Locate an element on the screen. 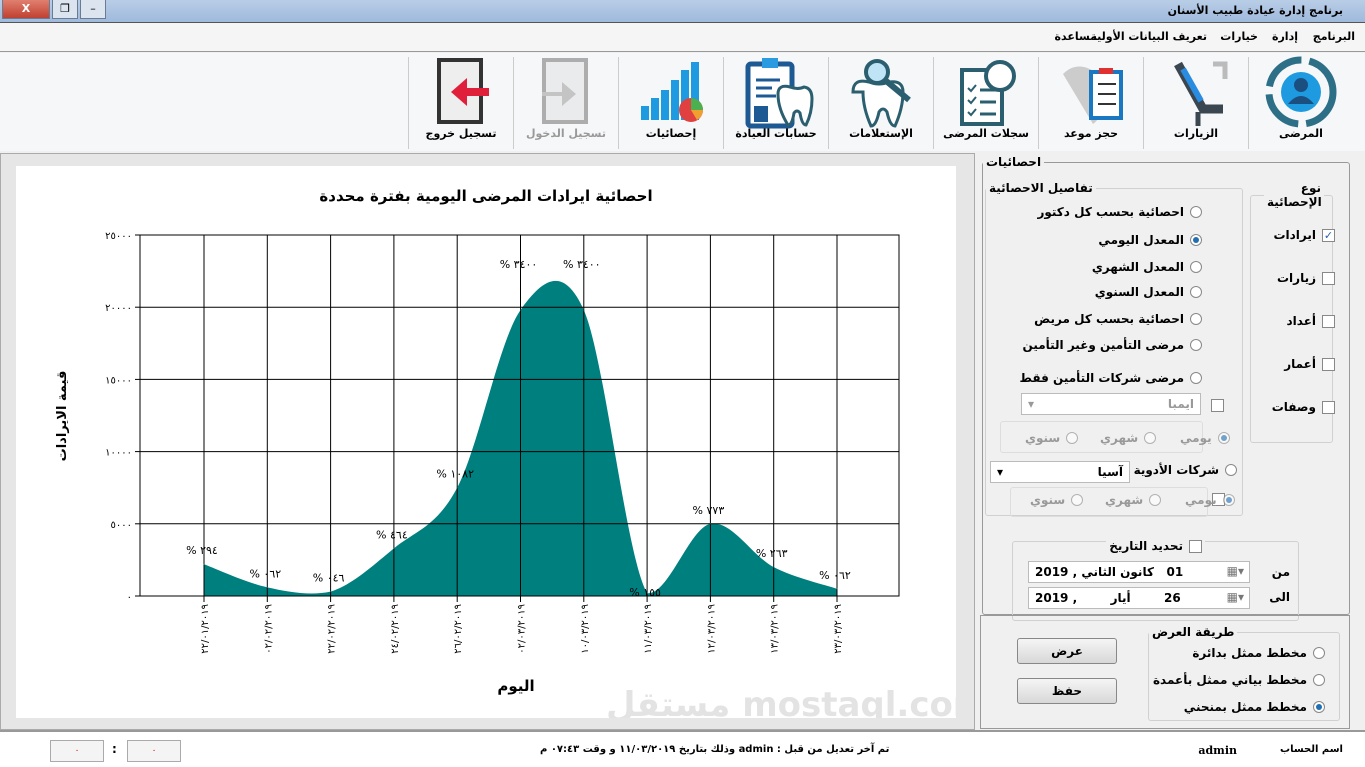 This screenshot has width=1365, height=767. pharma-radio-button is located at coordinates (1231, 470).